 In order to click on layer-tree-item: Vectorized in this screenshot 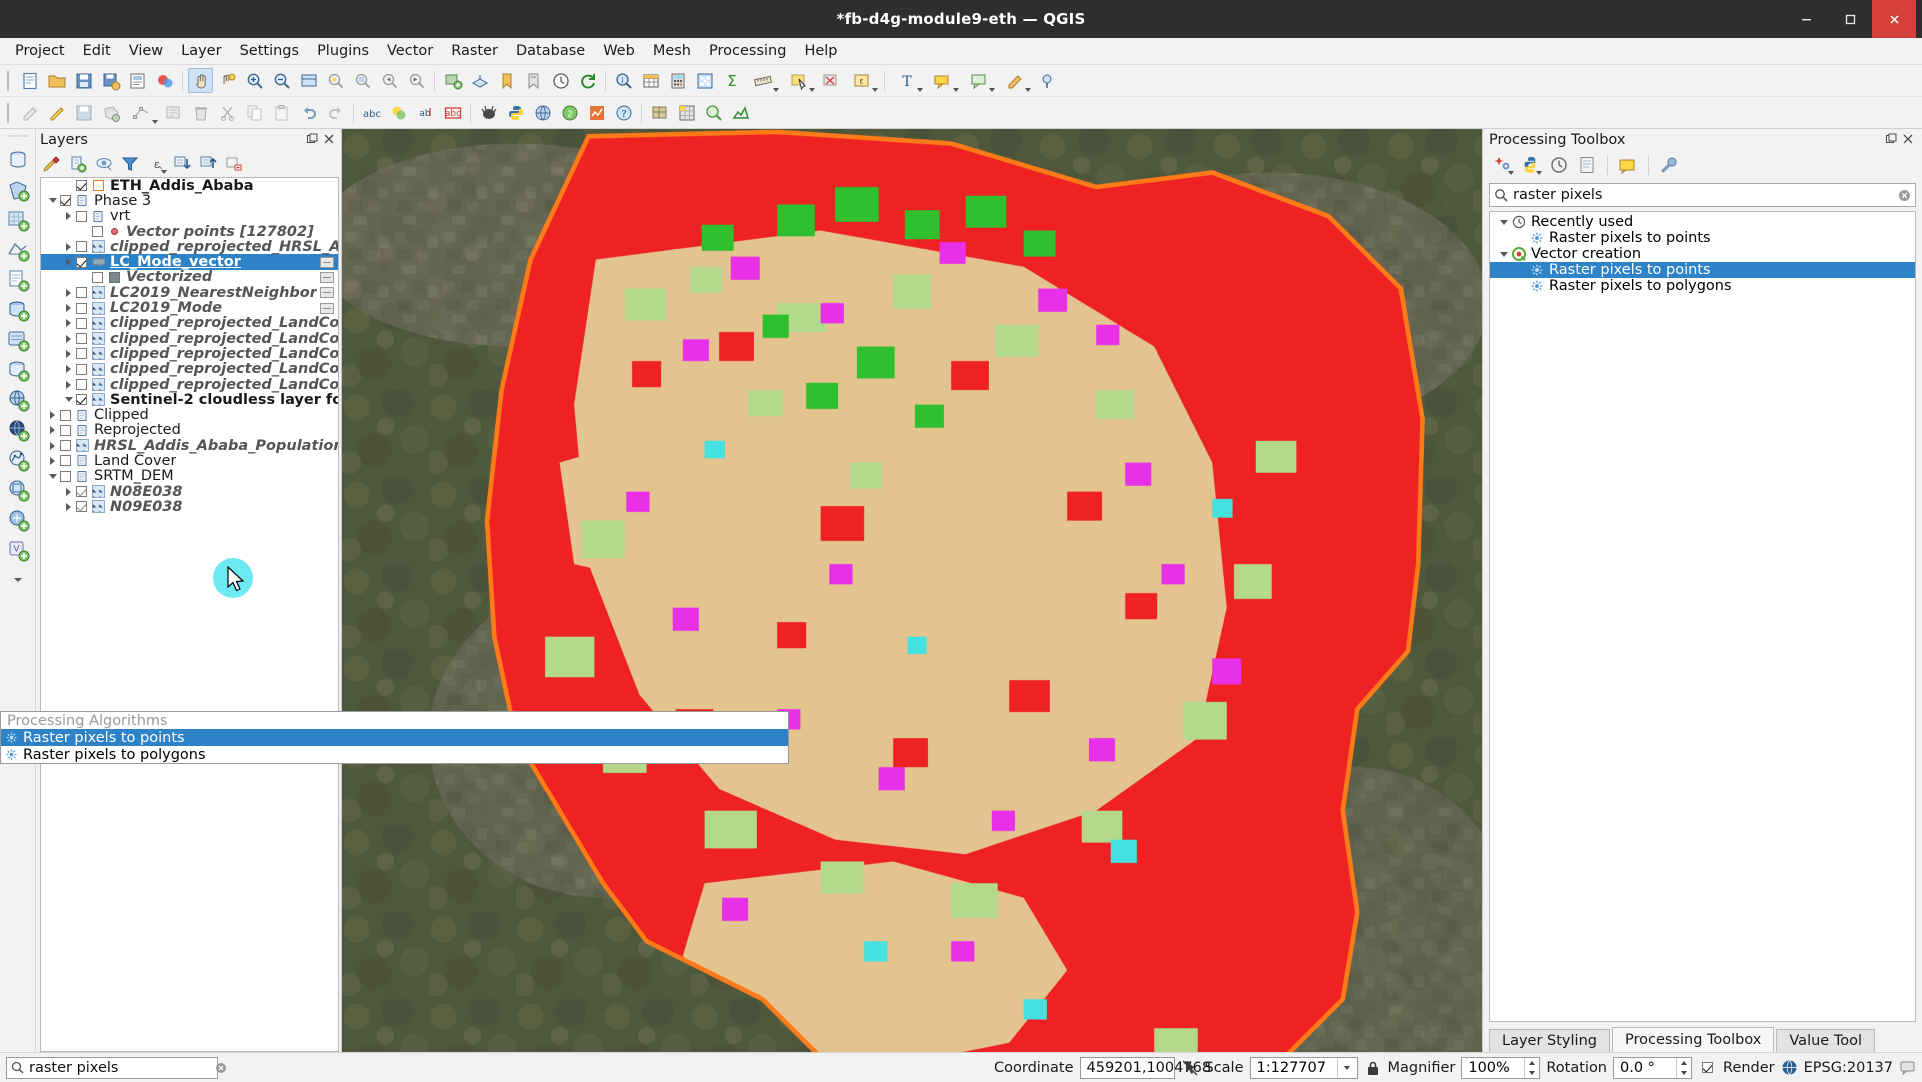, I will do `click(189, 277)`.